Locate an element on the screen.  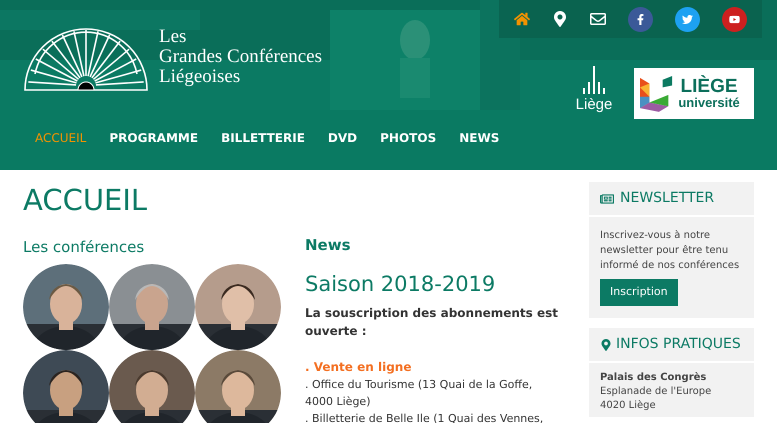
nav-link: NEWS is located at coordinates (479, 138).